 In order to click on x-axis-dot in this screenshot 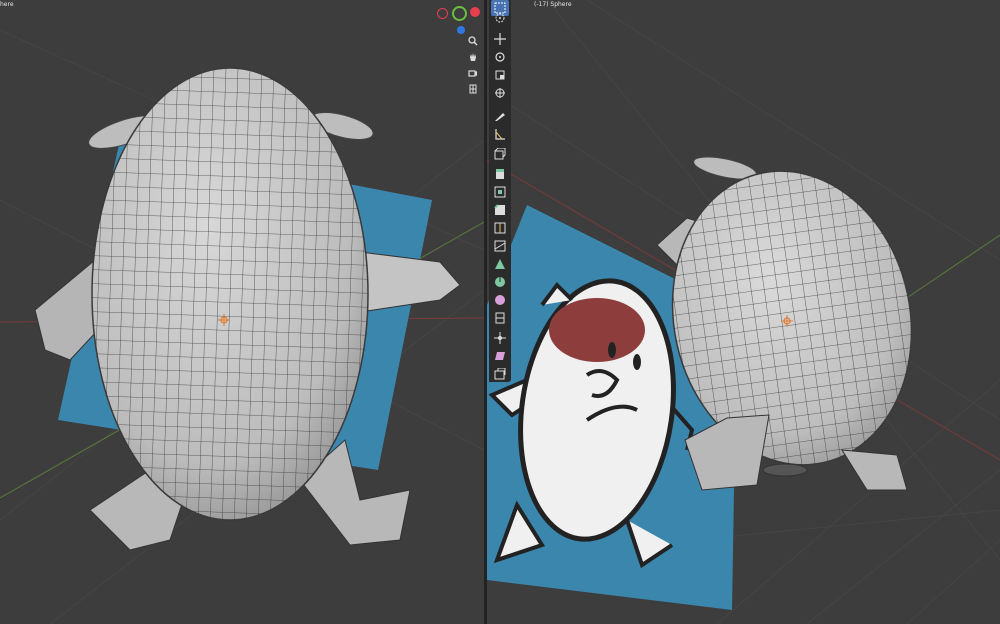, I will do `click(475, 12)`.